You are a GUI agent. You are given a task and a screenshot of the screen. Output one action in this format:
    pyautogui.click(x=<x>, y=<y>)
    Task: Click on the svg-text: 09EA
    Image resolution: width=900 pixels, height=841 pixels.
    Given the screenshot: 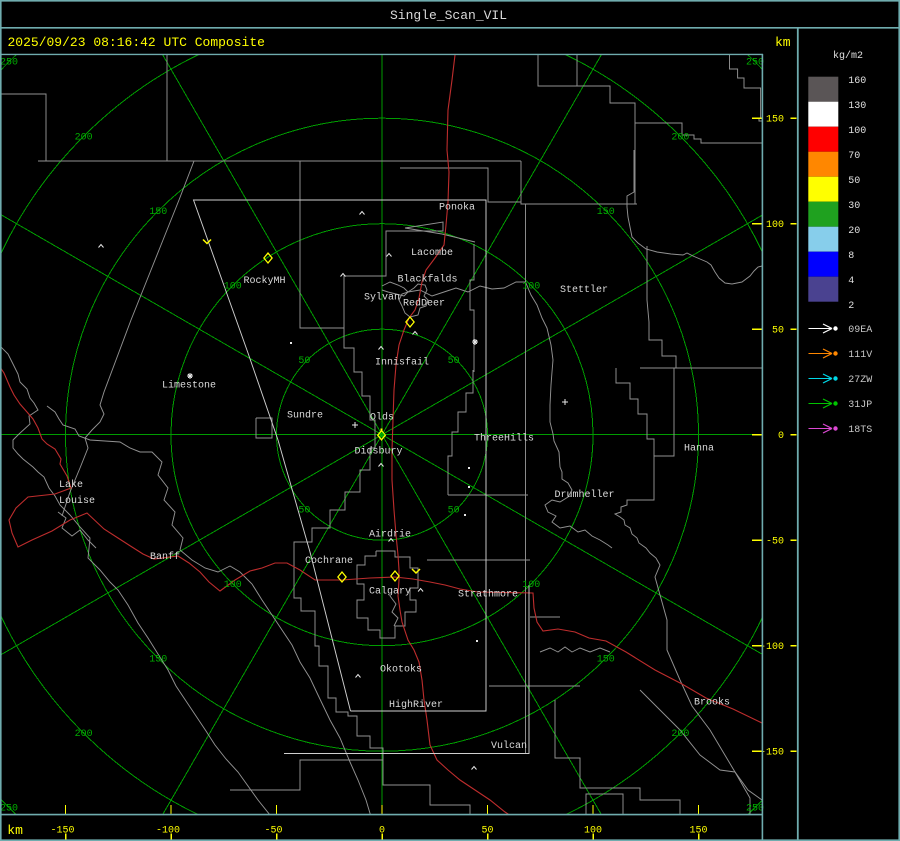 What is the action you would take?
    pyautogui.click(x=860, y=330)
    